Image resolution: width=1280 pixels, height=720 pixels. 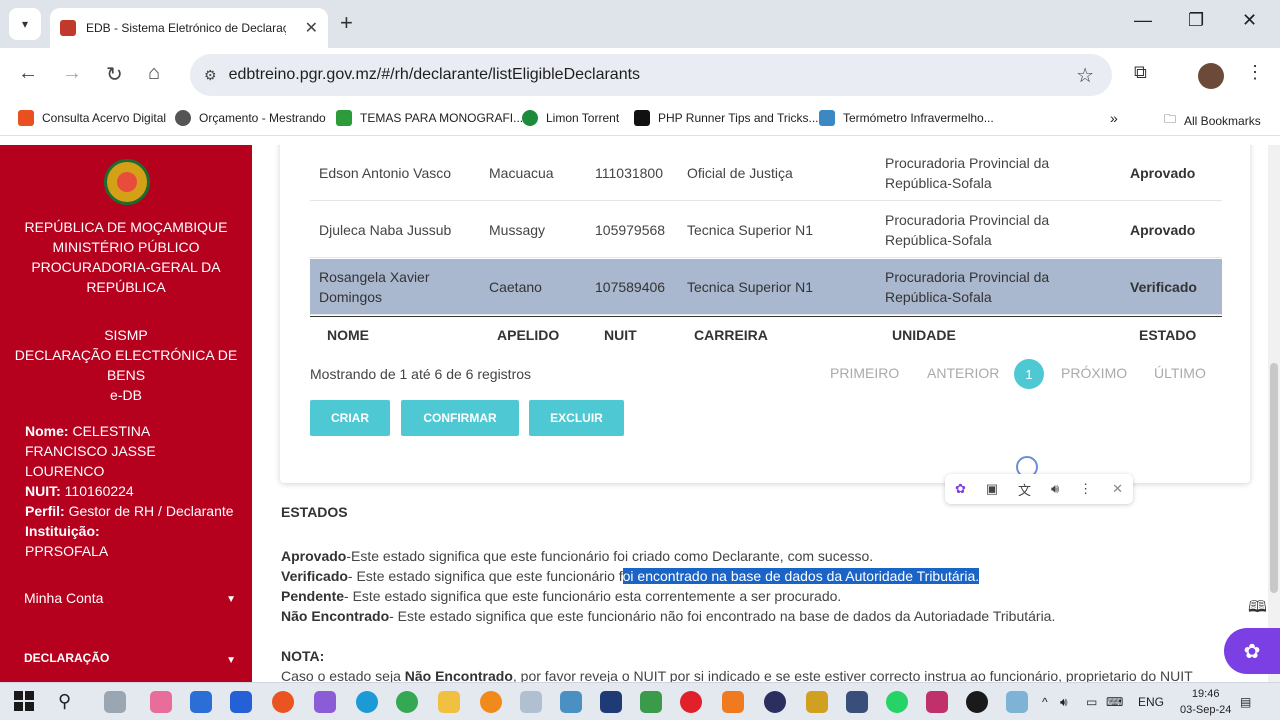 I want to click on close-icon: ✕, so click(x=1117, y=489).